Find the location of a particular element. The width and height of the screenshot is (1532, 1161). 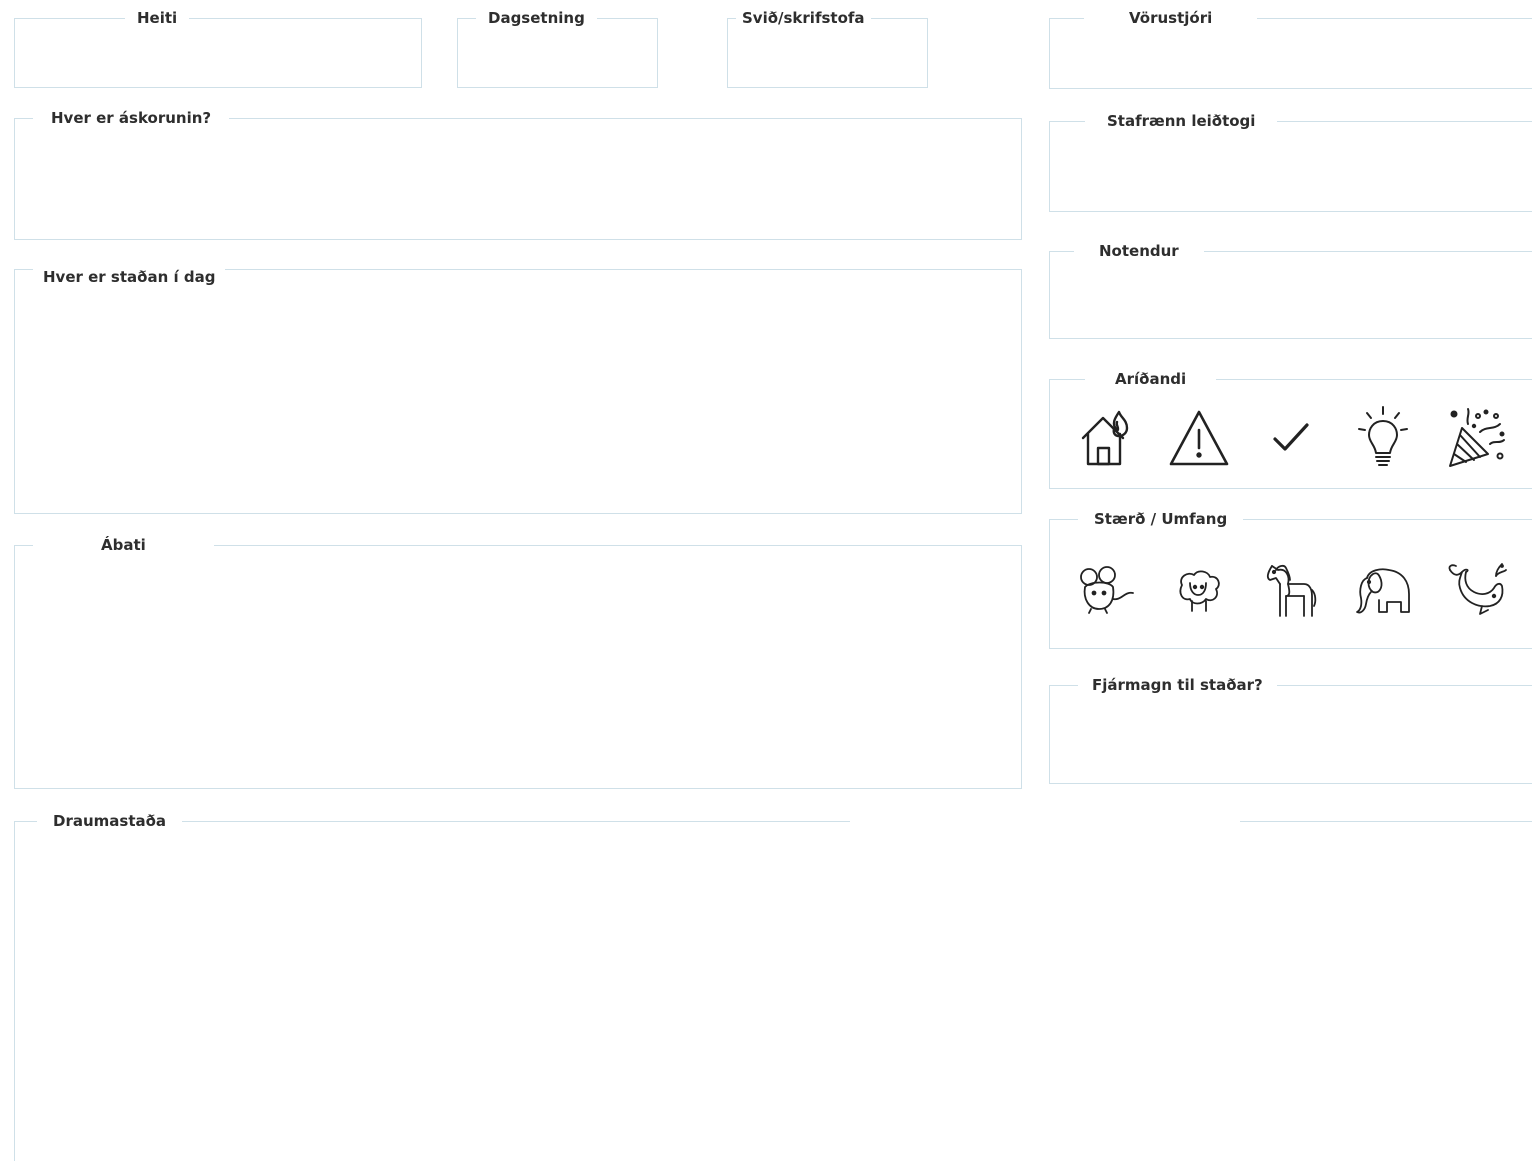

abati-label: Ábati is located at coordinates (123, 545).